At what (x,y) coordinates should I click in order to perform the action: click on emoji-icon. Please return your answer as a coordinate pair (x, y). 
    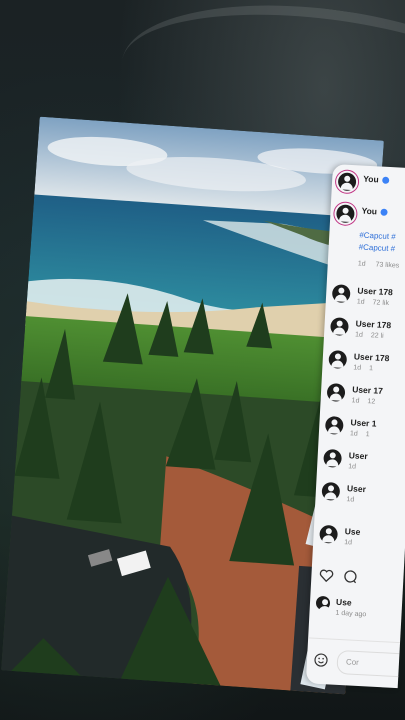
    Looking at the image, I should click on (321, 660).